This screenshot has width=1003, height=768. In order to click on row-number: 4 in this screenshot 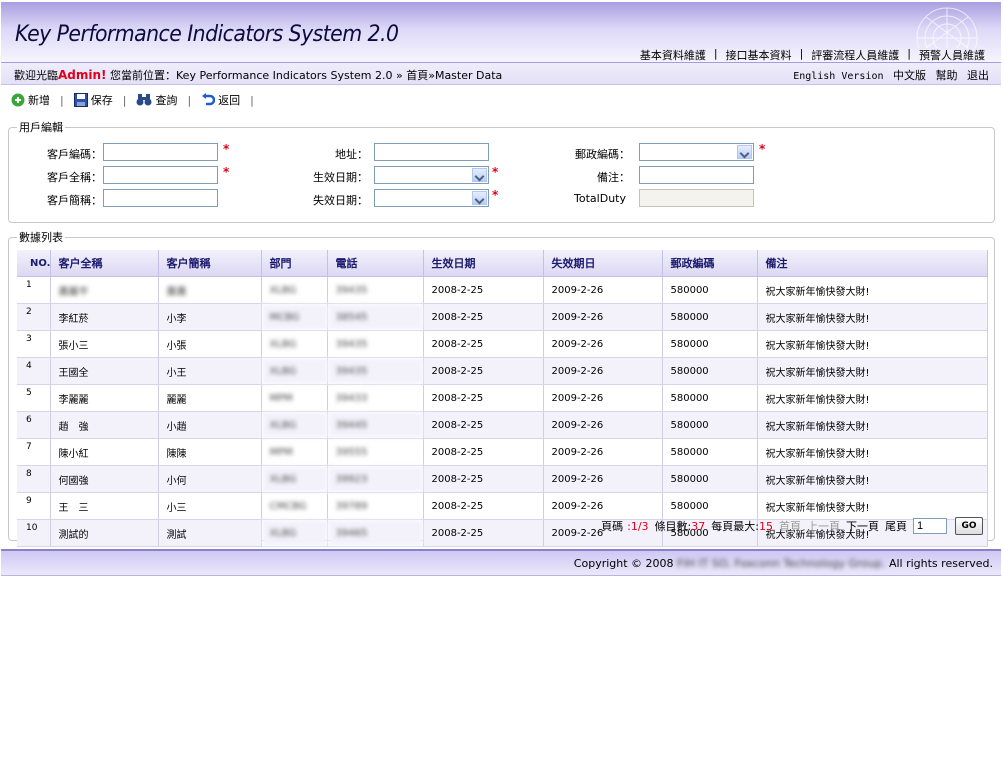, I will do `click(34, 371)`.